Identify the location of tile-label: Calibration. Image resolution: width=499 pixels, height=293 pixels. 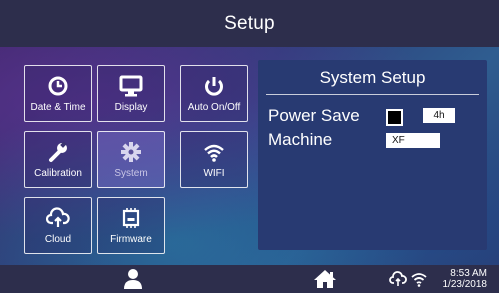
(58, 173).